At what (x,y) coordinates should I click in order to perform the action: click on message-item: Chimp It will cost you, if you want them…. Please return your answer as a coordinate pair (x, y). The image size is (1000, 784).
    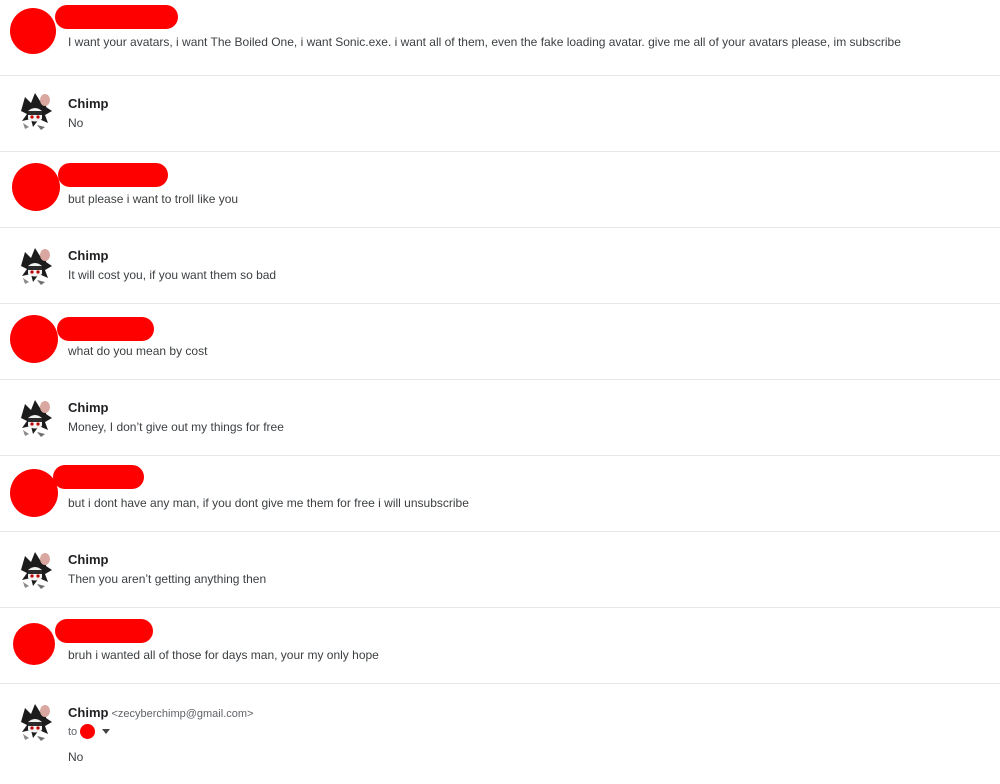
    Looking at the image, I should click on (500, 266).